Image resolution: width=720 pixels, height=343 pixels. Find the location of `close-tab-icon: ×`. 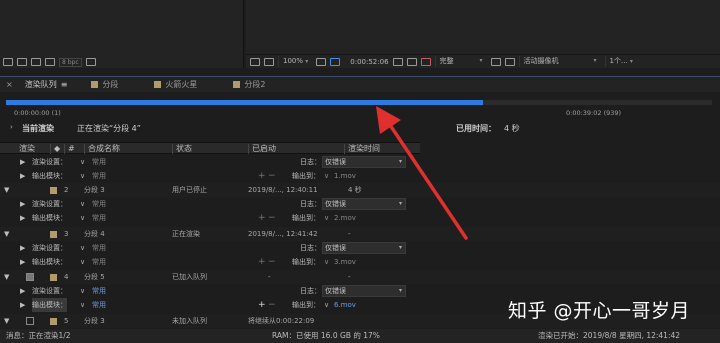

close-tab-icon: × is located at coordinates (8, 84).